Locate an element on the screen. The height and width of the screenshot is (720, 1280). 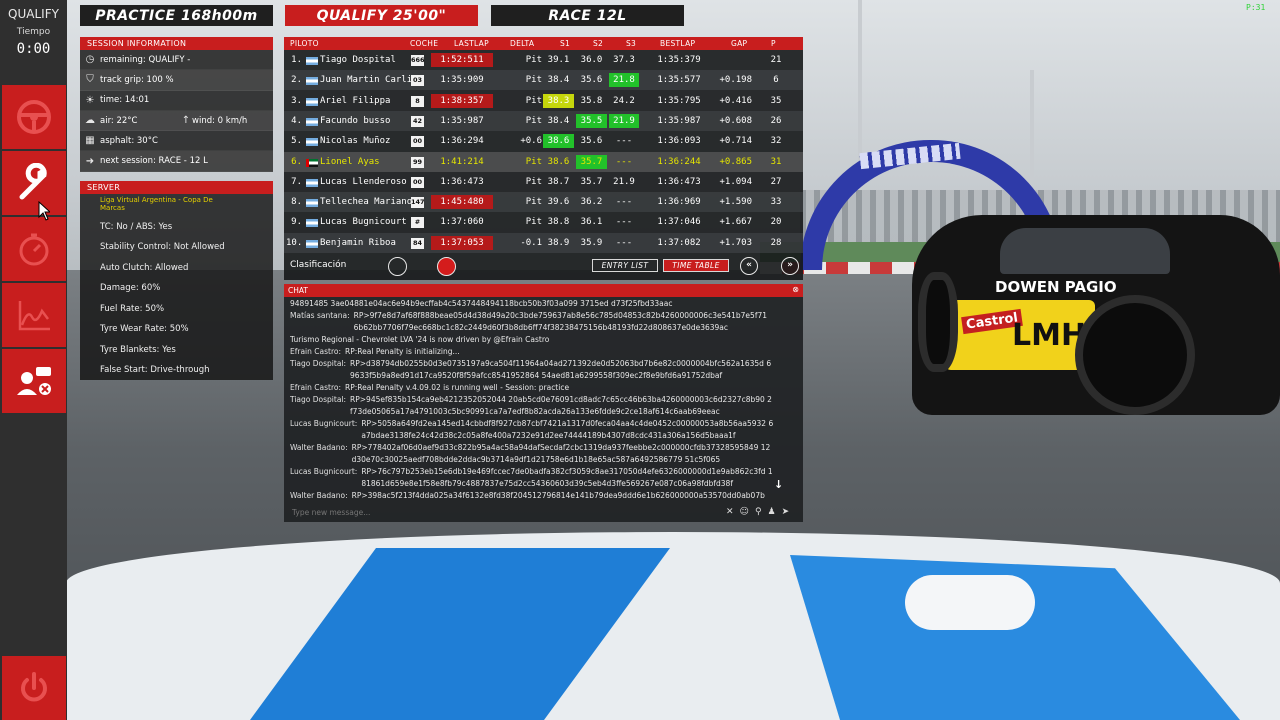
pit-count-value: 31 is located at coordinates (776, 161).